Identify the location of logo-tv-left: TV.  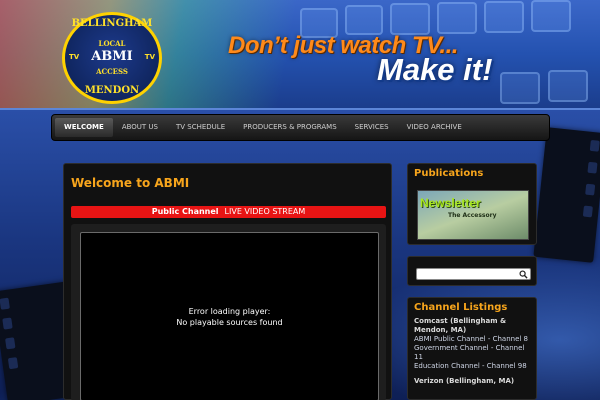
(74, 57).